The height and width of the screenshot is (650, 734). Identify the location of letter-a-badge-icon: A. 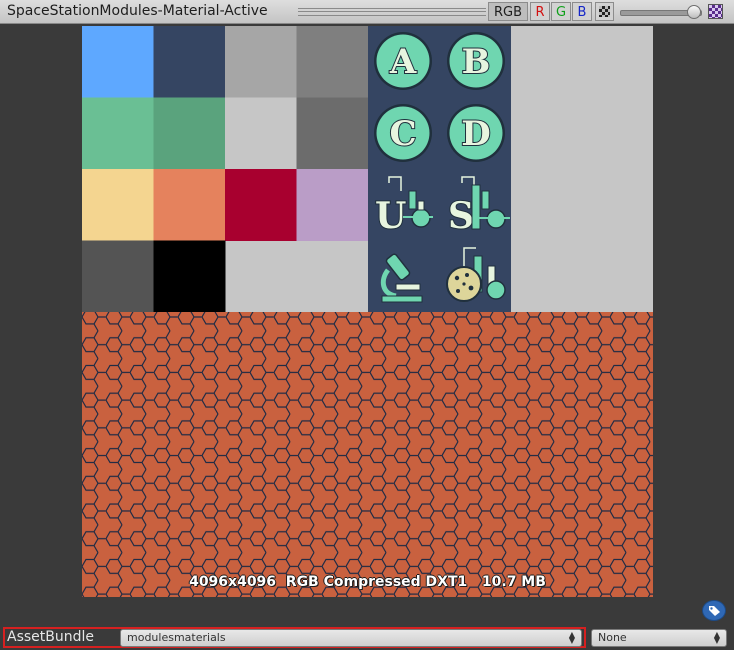
(403, 61).